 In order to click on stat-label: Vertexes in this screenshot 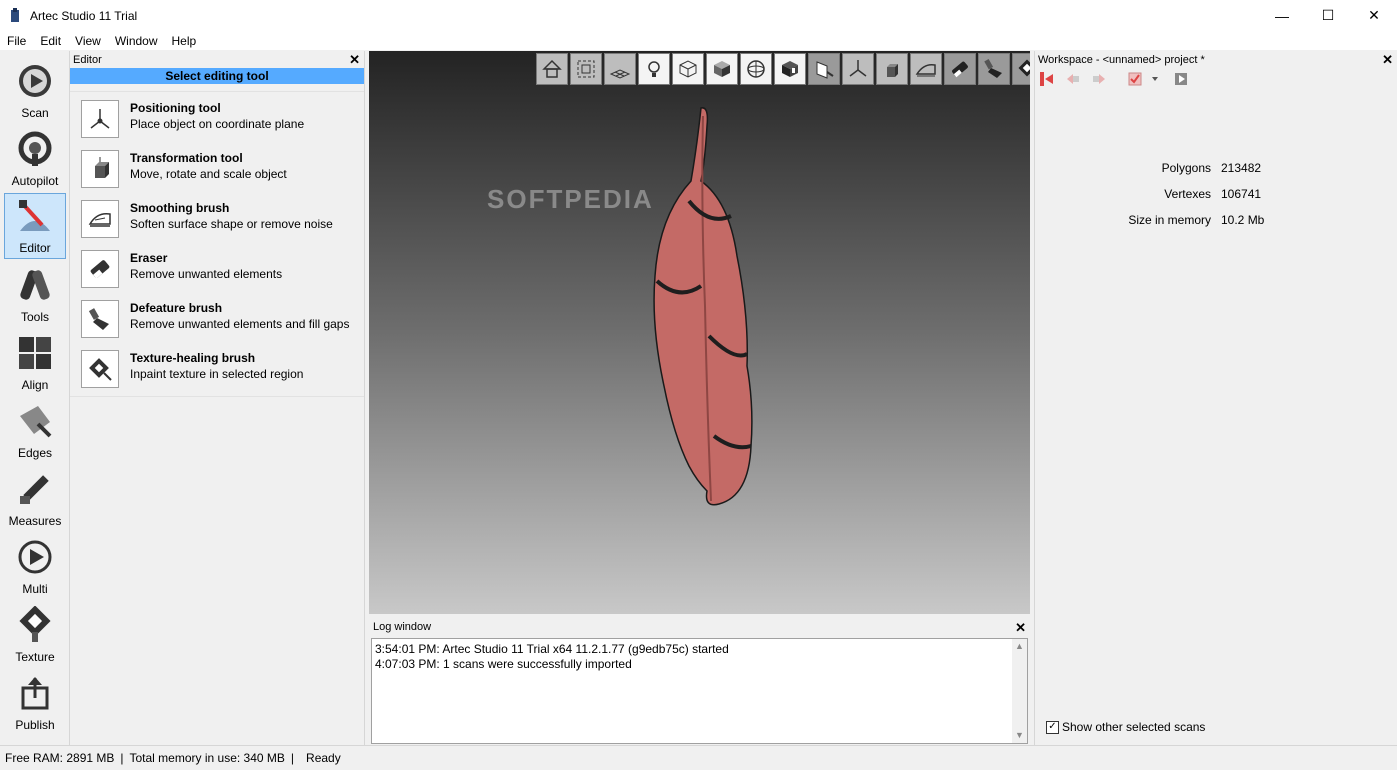, I will do `click(1187, 194)`.